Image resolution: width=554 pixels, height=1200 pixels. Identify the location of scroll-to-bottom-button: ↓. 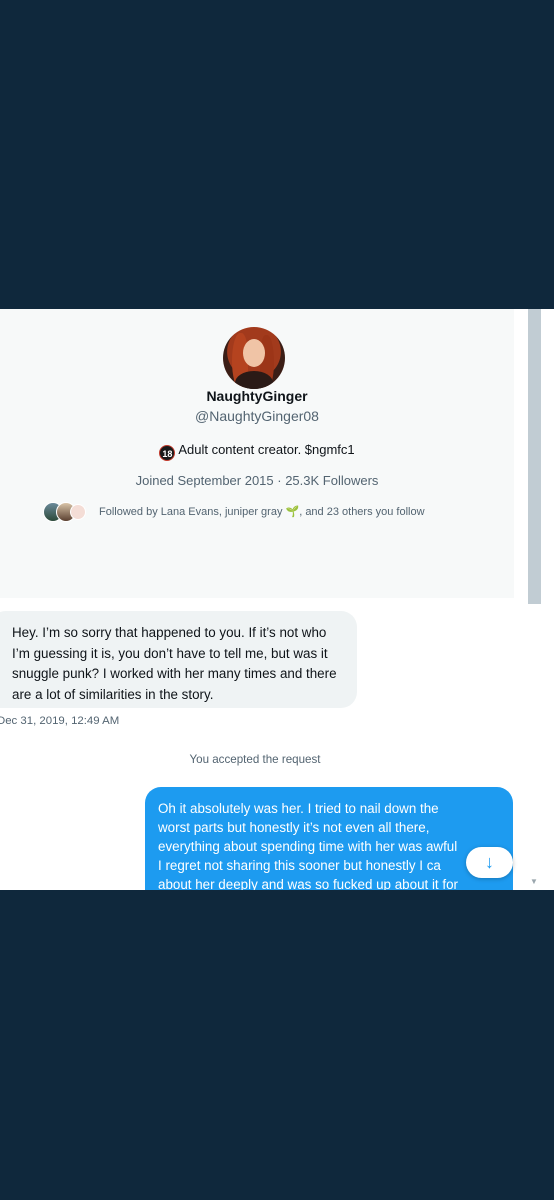
(489, 862).